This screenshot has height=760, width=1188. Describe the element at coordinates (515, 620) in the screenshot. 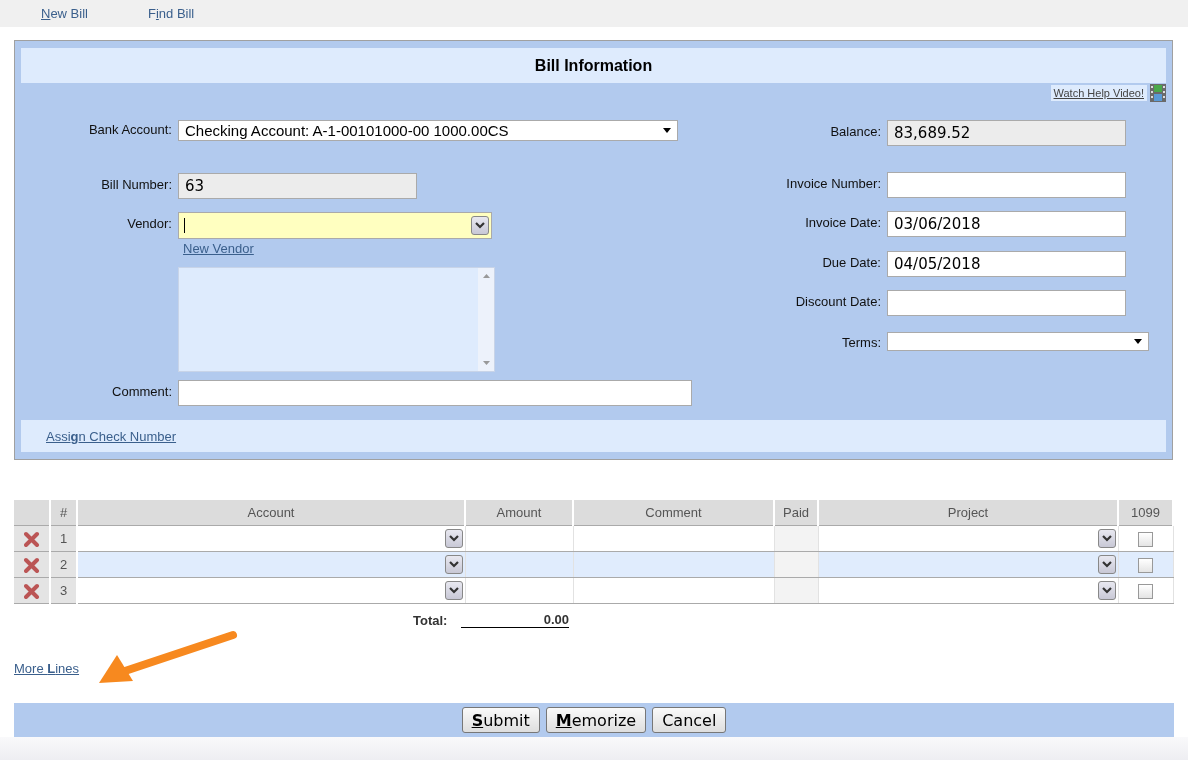

I see `total-value: 0.00` at that location.